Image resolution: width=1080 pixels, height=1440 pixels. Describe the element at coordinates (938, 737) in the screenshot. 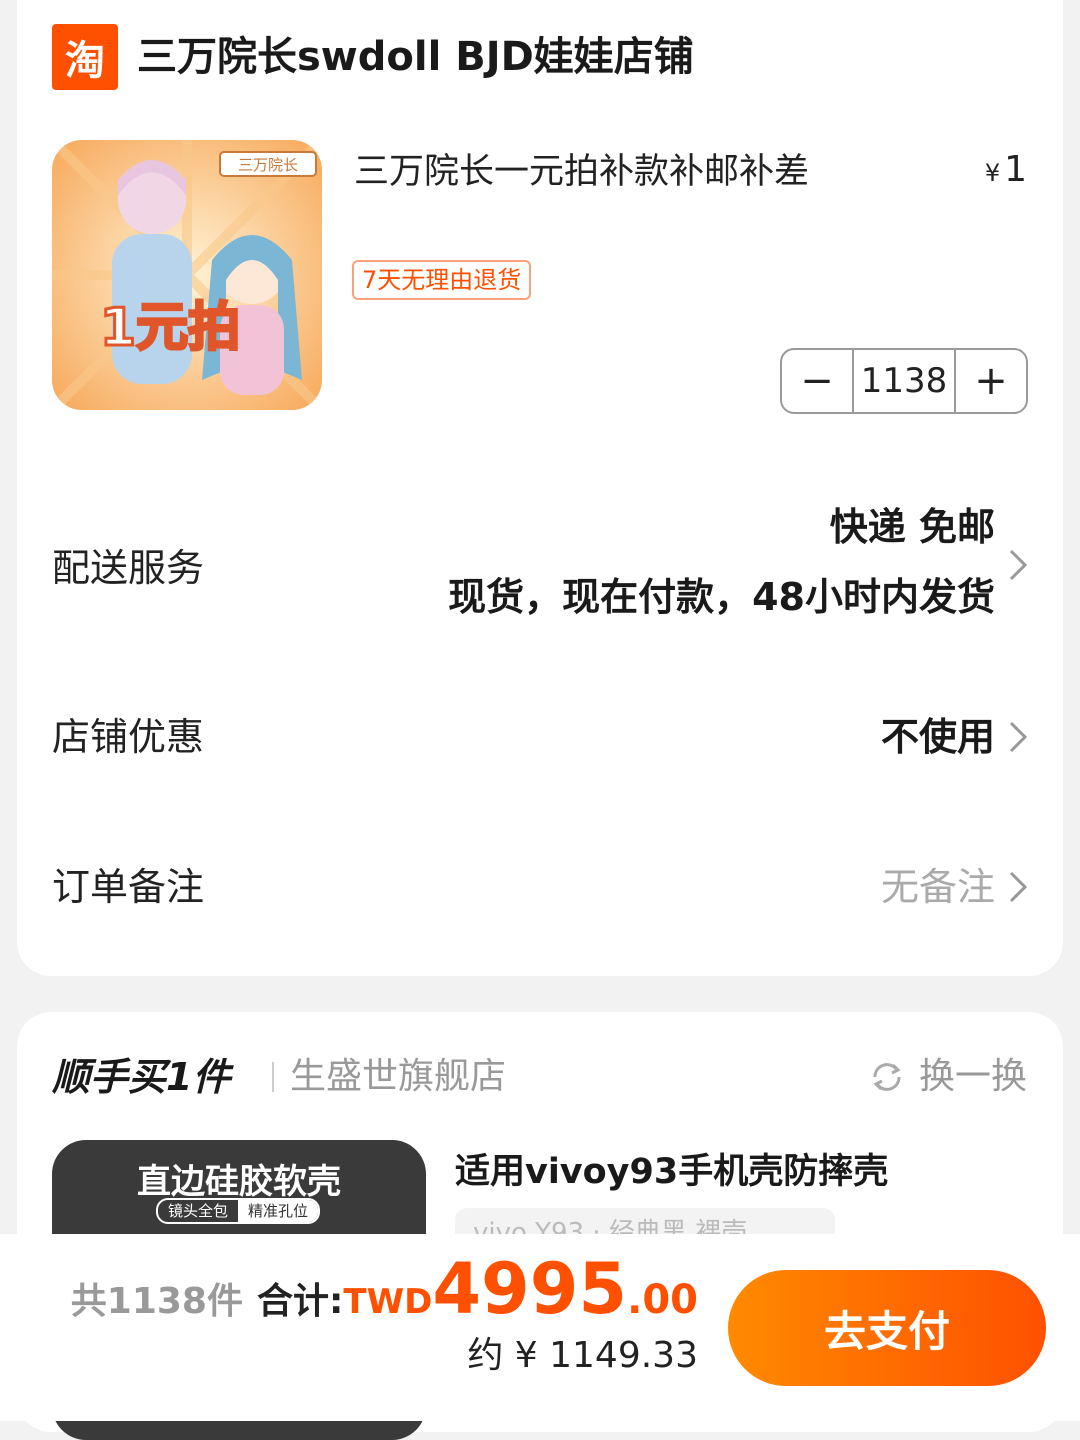

I see `shop-coupon-value: 不使用` at that location.